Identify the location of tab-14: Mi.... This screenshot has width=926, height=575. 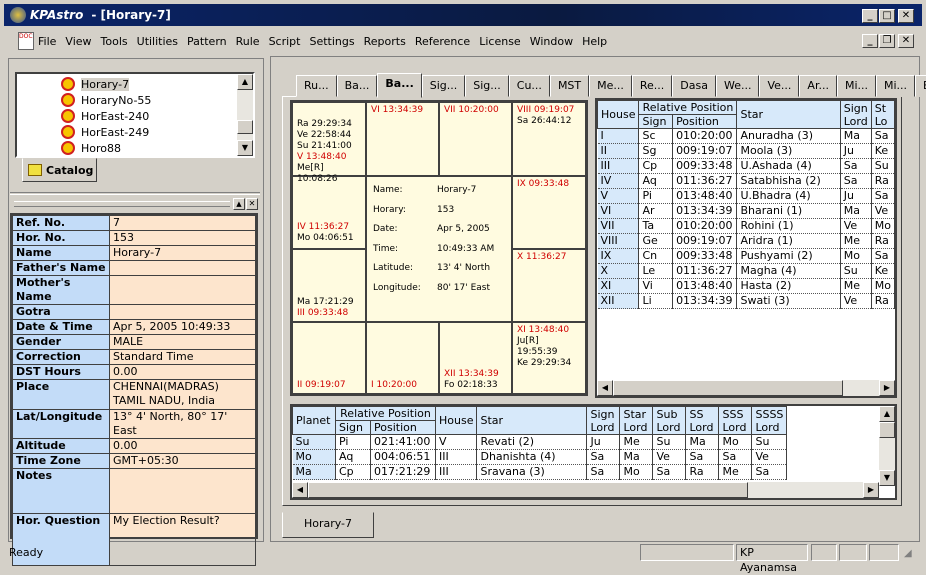
(896, 86).